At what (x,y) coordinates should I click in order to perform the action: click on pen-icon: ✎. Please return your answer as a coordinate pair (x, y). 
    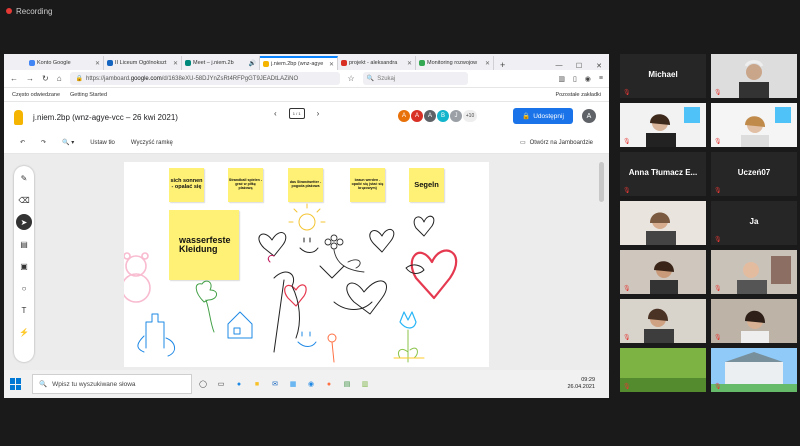
    Looking at the image, I should click on (24, 178).